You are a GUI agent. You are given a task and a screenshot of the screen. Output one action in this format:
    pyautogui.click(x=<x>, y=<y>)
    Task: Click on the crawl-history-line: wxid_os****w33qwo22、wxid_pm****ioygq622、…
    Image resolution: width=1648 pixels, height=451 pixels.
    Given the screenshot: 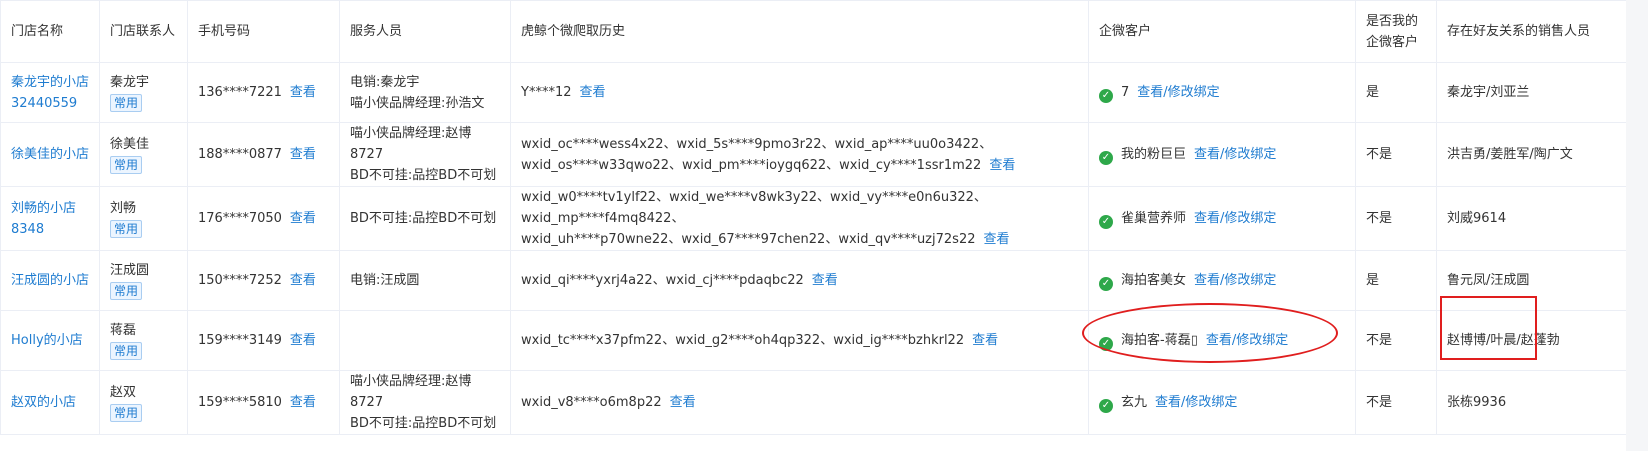 What is the action you would take?
    pyautogui.click(x=751, y=165)
    